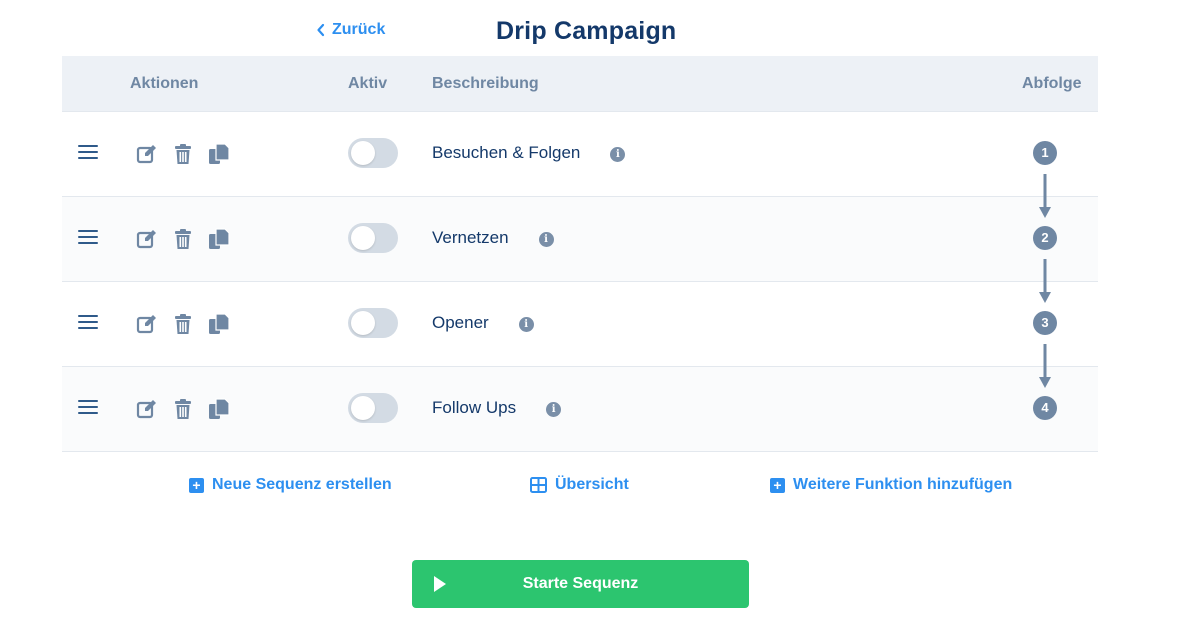  I want to click on sequence-step-badge: 4, so click(1045, 408).